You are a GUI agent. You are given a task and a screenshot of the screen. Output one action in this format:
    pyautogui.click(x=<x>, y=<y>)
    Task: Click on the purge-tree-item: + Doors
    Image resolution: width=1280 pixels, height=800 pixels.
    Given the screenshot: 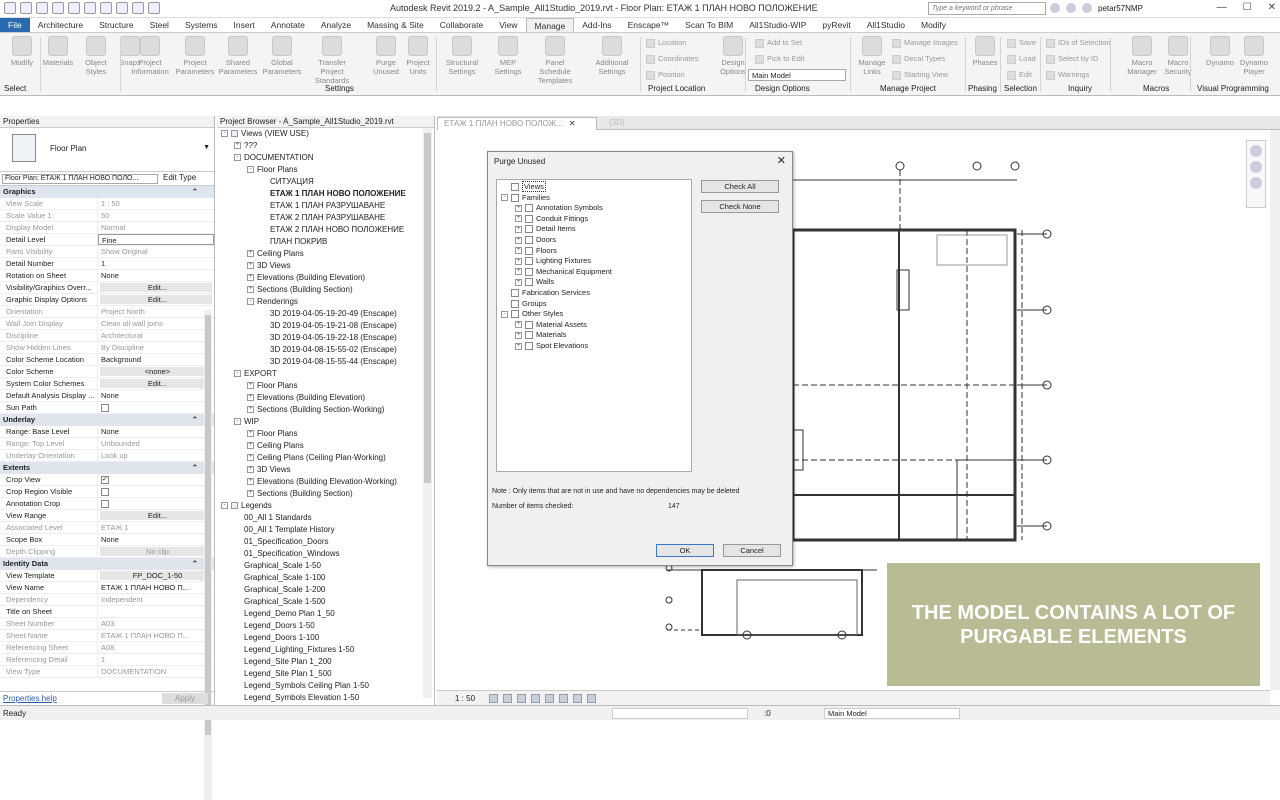 What is the action you would take?
    pyautogui.click(x=535, y=239)
    